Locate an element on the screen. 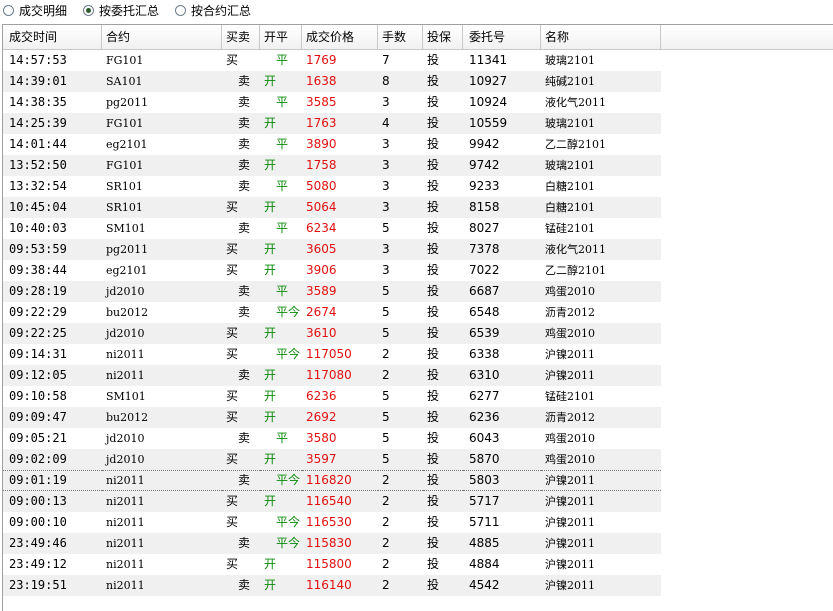 This screenshot has height=611, width=833. column-header-order-id: 委托号 is located at coordinates (502, 37).